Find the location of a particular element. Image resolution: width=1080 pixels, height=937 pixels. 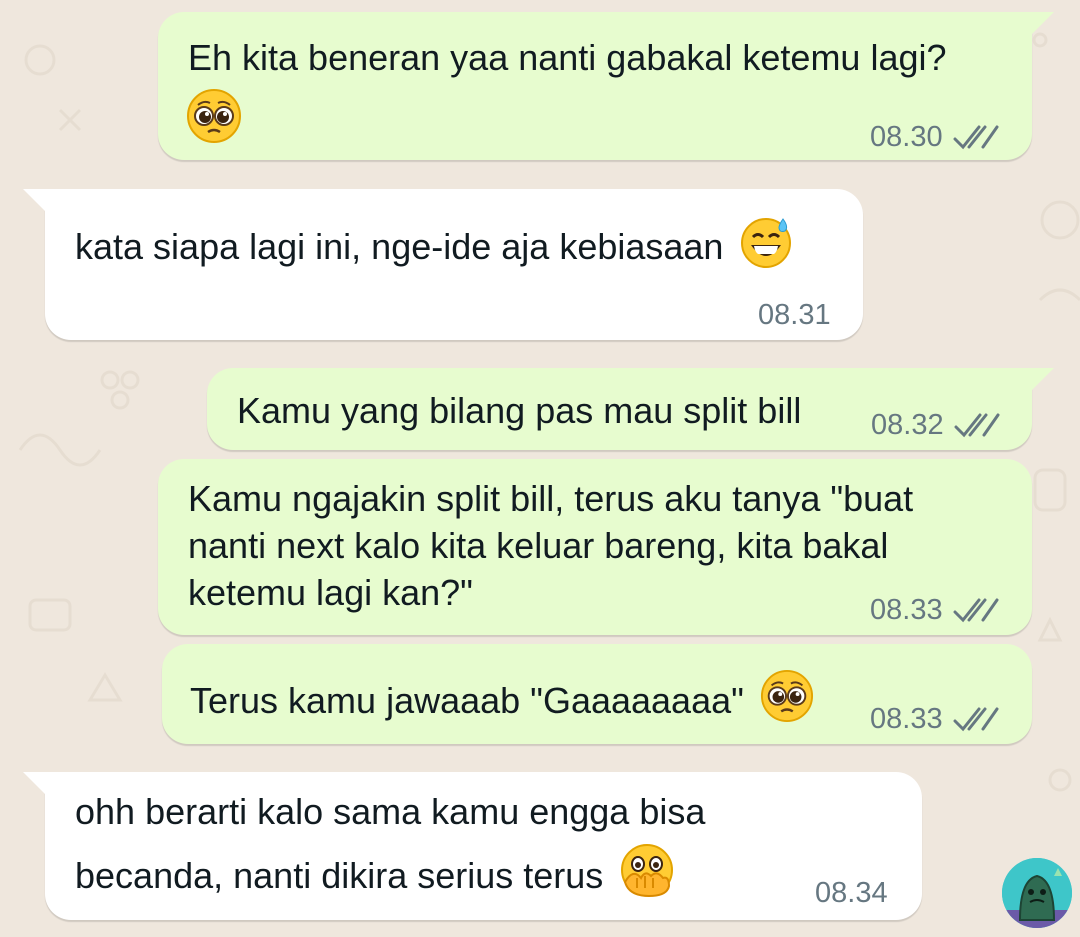

message-text: Terus kamu jawaaab "Gaaaaaaaa" is located at coordinates (502, 701).